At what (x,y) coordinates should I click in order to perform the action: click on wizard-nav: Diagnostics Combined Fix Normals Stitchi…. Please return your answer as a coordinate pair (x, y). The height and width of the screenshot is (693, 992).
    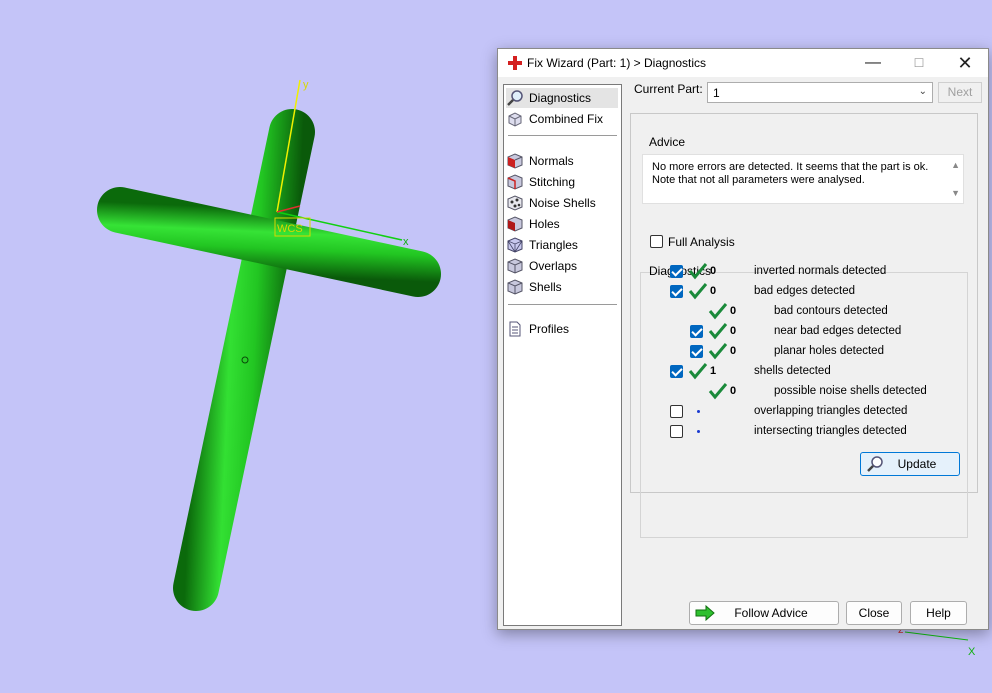
    Looking at the image, I should click on (562, 355).